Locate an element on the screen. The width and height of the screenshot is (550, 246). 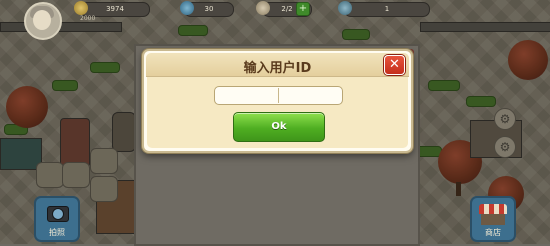
camera-lens is located at coordinates (58, 214).